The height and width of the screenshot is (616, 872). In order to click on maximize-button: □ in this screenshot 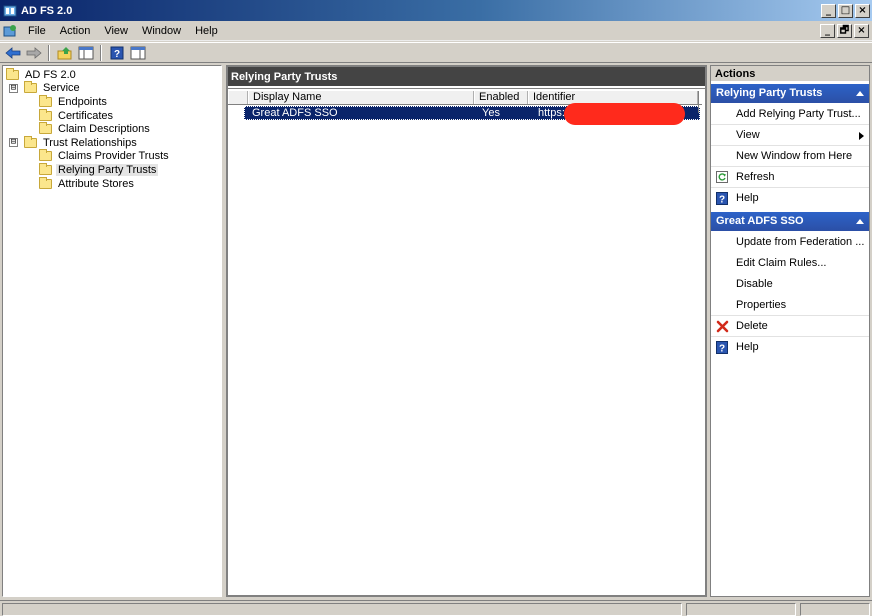, I will do `click(845, 10)`.